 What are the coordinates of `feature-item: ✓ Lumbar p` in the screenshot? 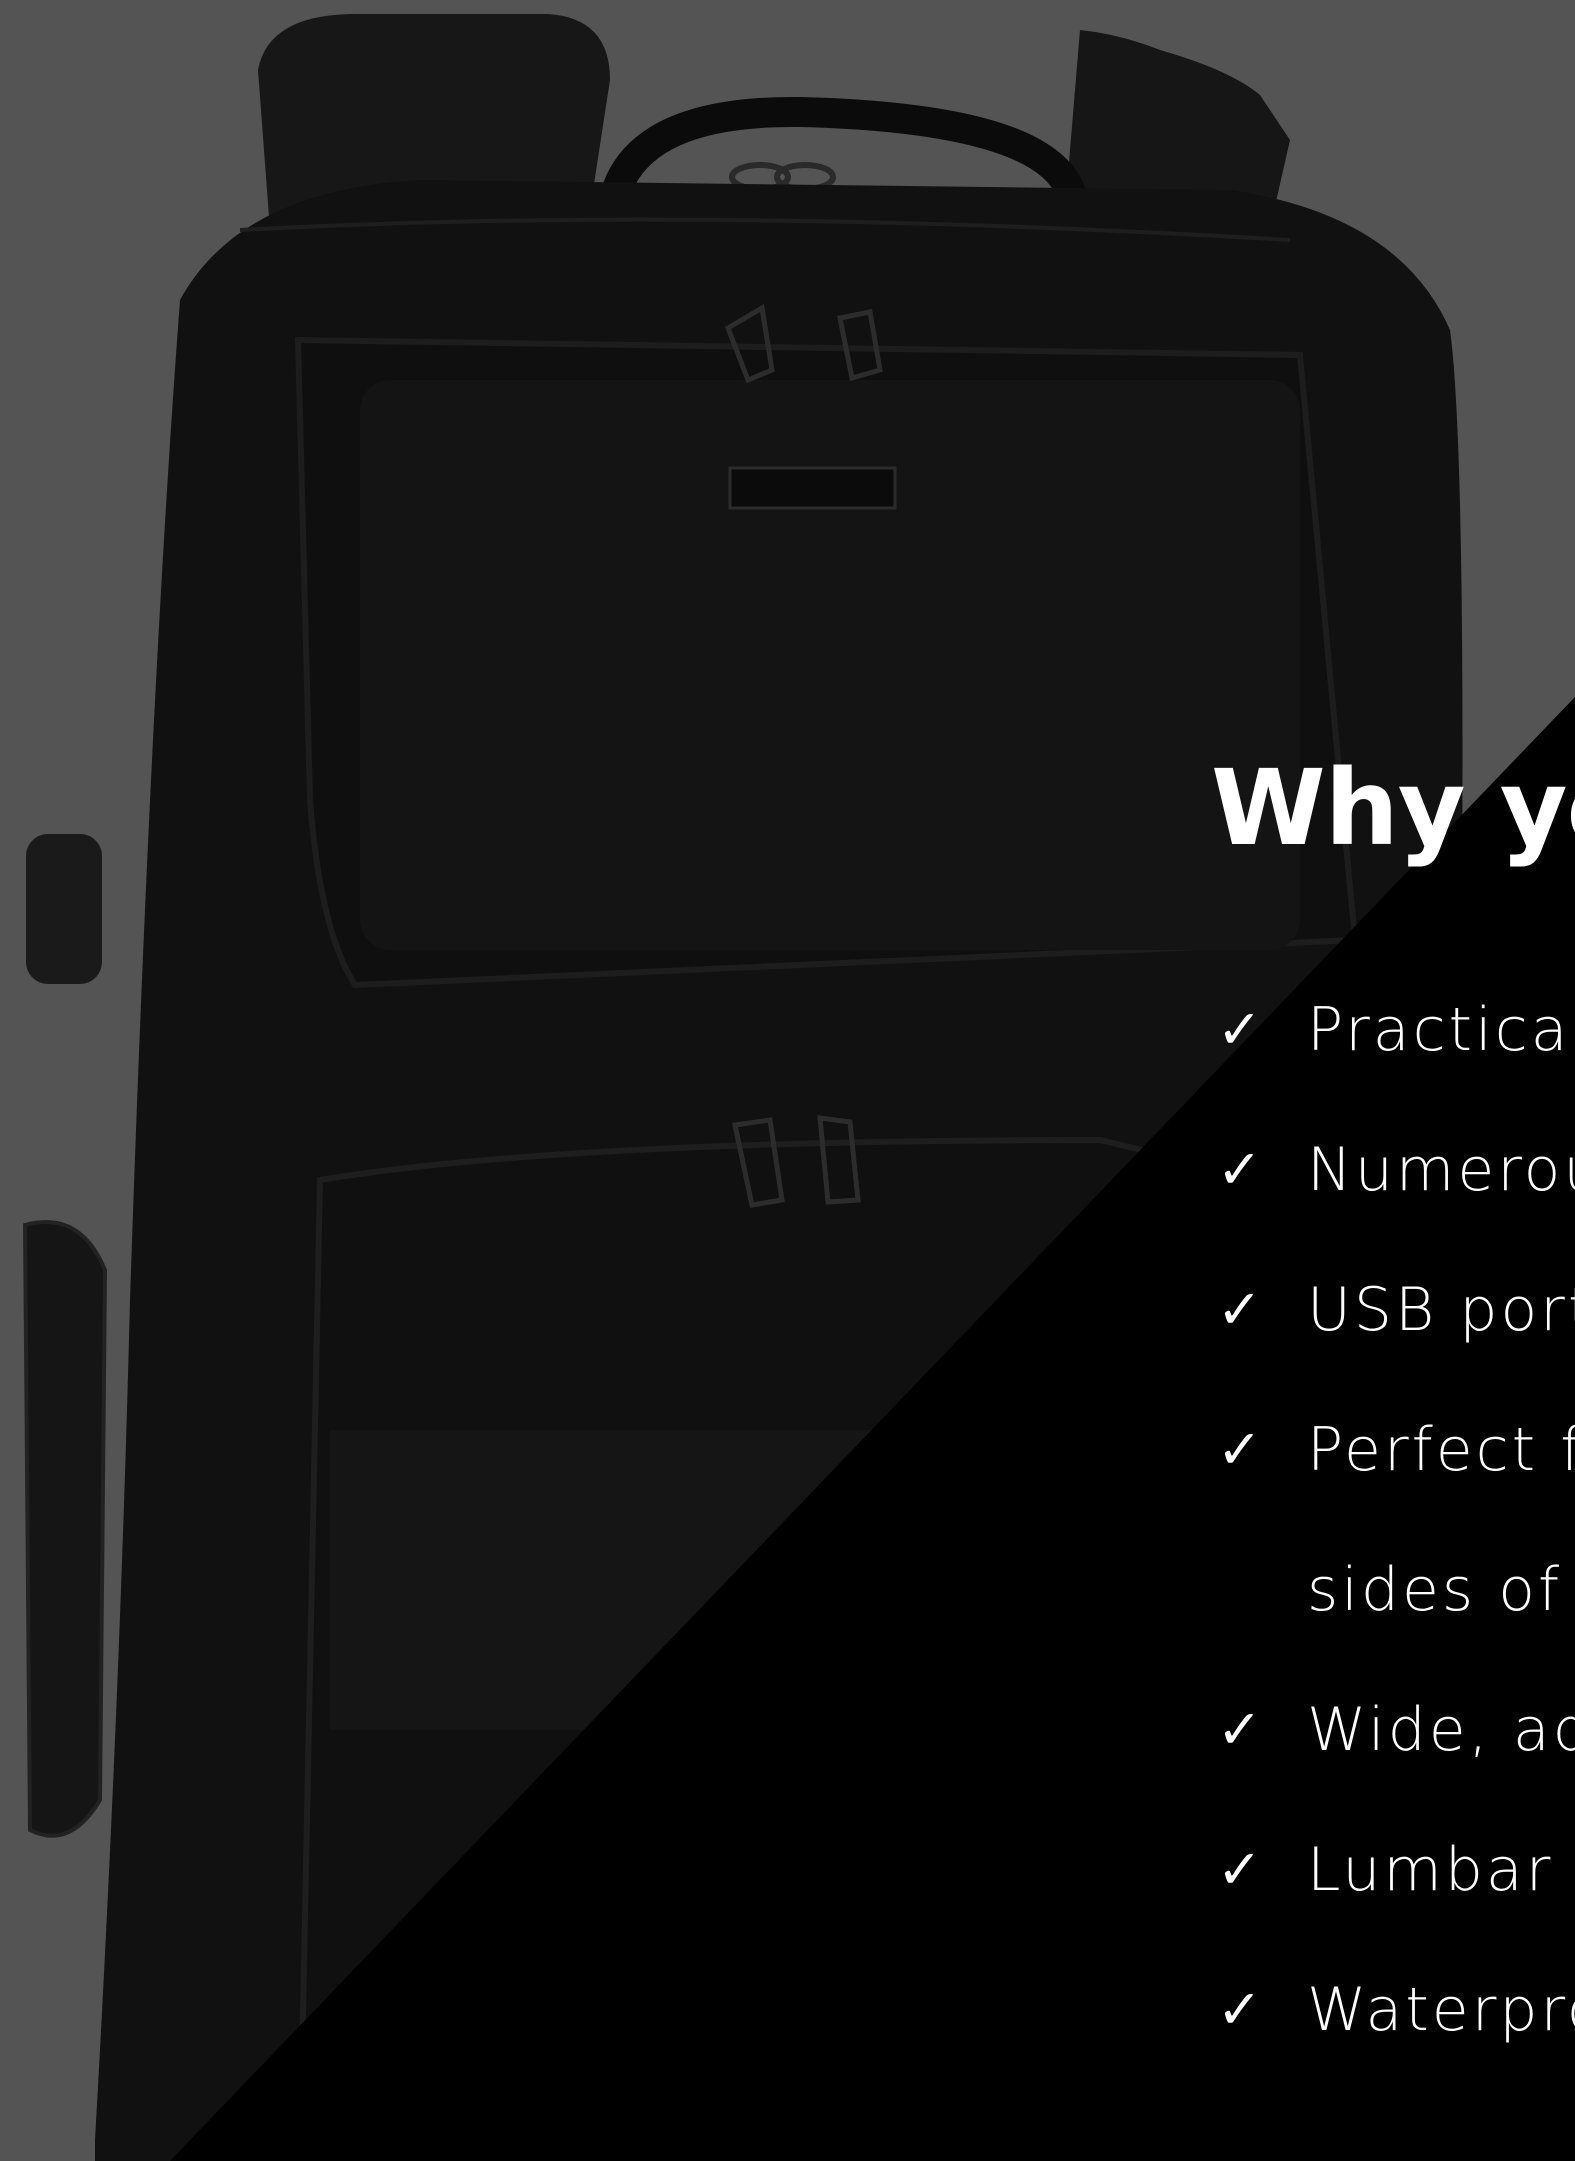 It's located at (1393, 1870).